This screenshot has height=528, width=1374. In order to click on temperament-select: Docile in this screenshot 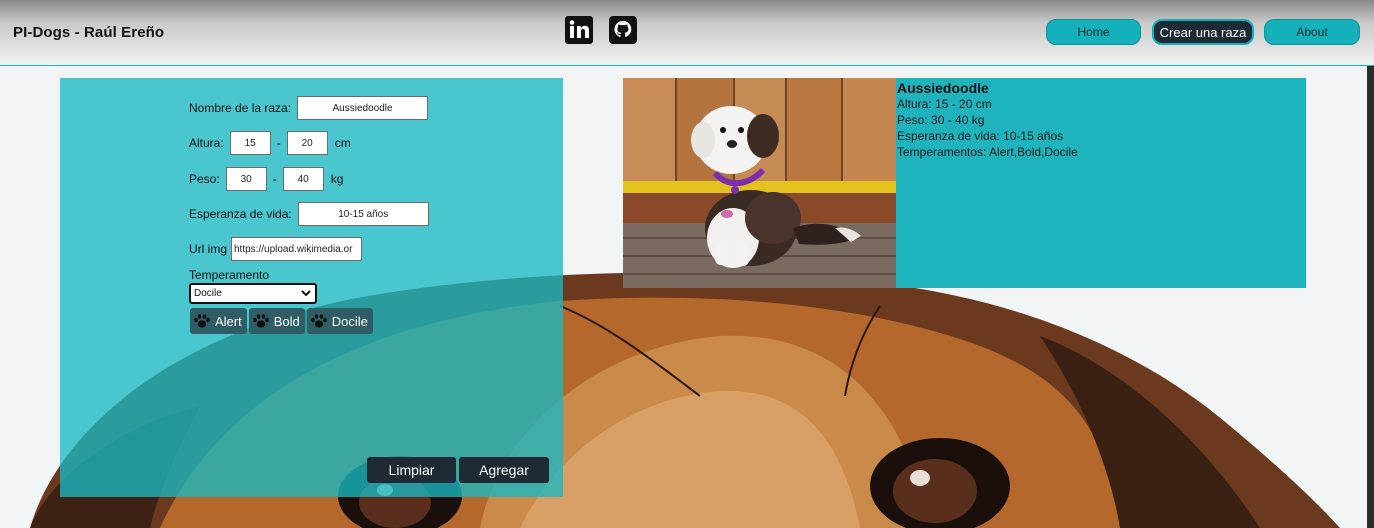, I will do `click(253, 293)`.